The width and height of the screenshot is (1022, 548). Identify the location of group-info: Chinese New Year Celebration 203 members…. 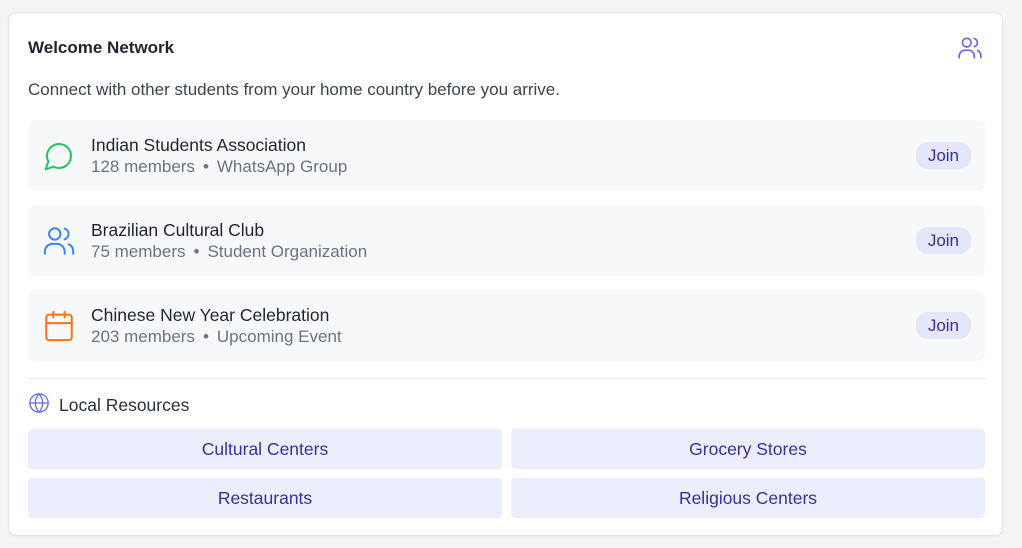
(503, 326).